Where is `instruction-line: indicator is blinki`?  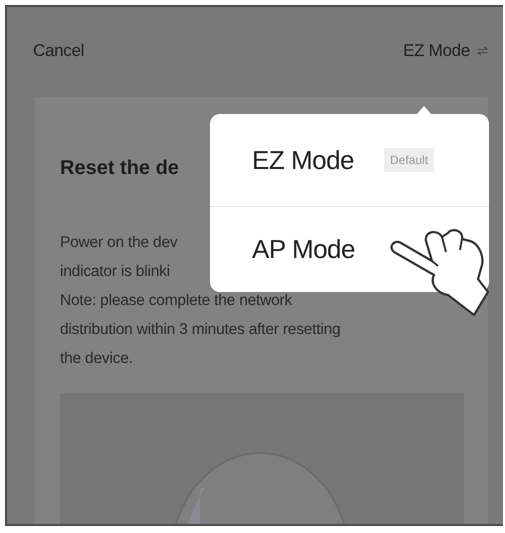 instruction-line: indicator is blinki is located at coordinates (115, 272).